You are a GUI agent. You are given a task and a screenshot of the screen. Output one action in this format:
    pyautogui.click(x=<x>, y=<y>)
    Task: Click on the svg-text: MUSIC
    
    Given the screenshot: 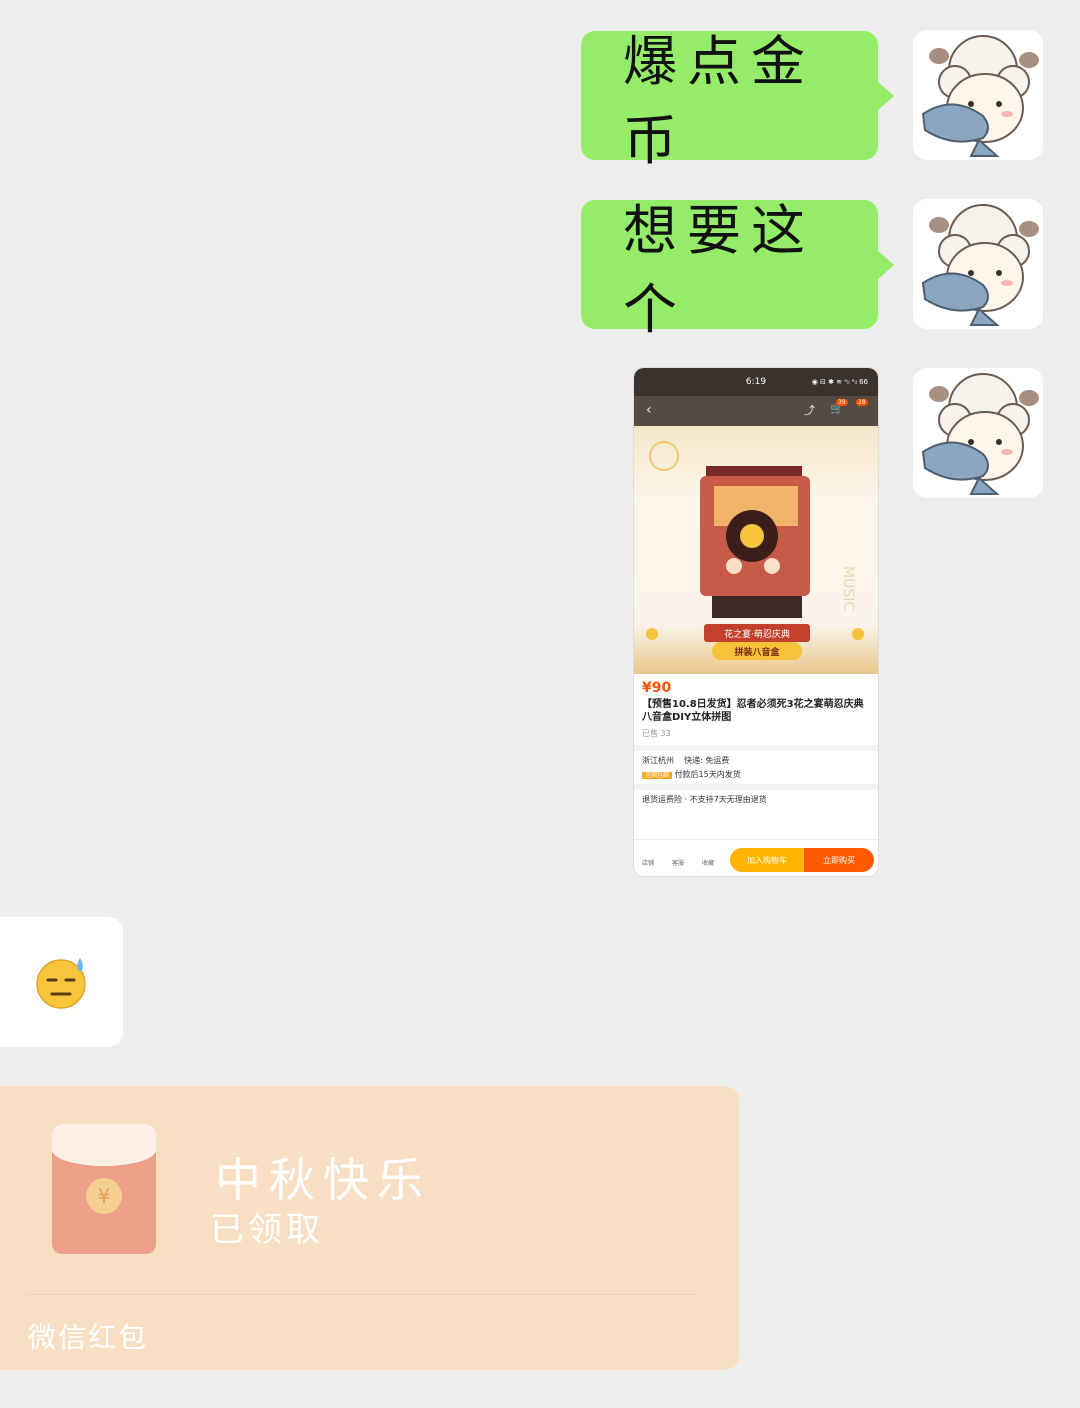 What is the action you would take?
    pyautogui.click(x=848, y=588)
    